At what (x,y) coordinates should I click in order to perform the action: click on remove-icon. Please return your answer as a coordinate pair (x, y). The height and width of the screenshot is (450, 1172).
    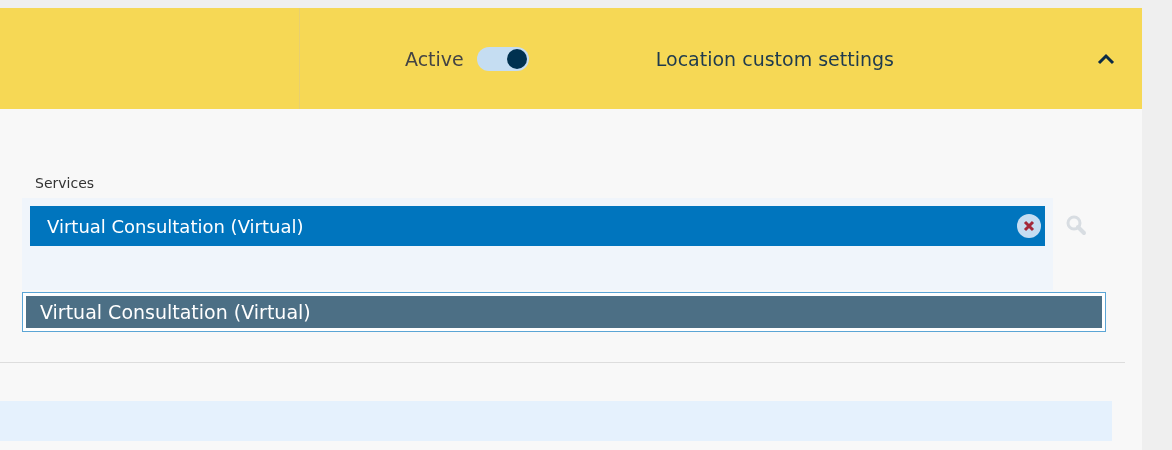
    Looking at the image, I should click on (1029, 226).